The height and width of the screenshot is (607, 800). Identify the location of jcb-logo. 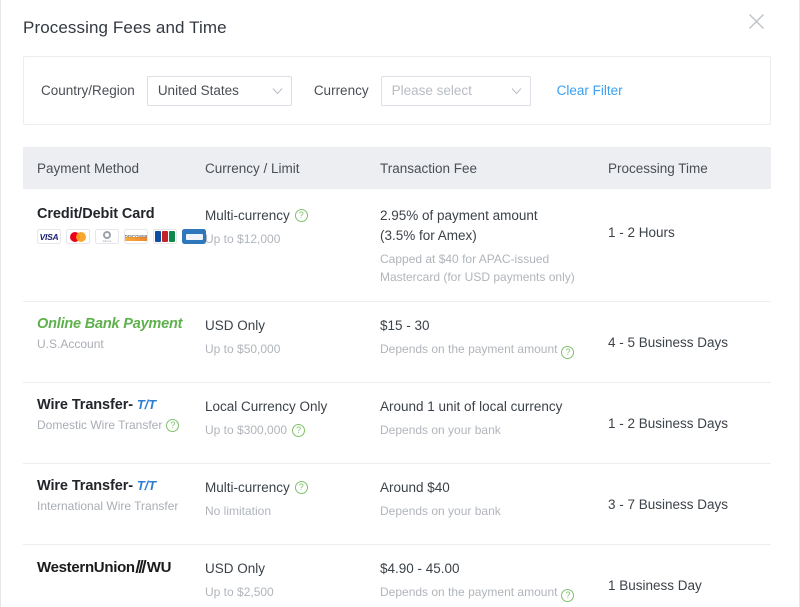
(165, 236).